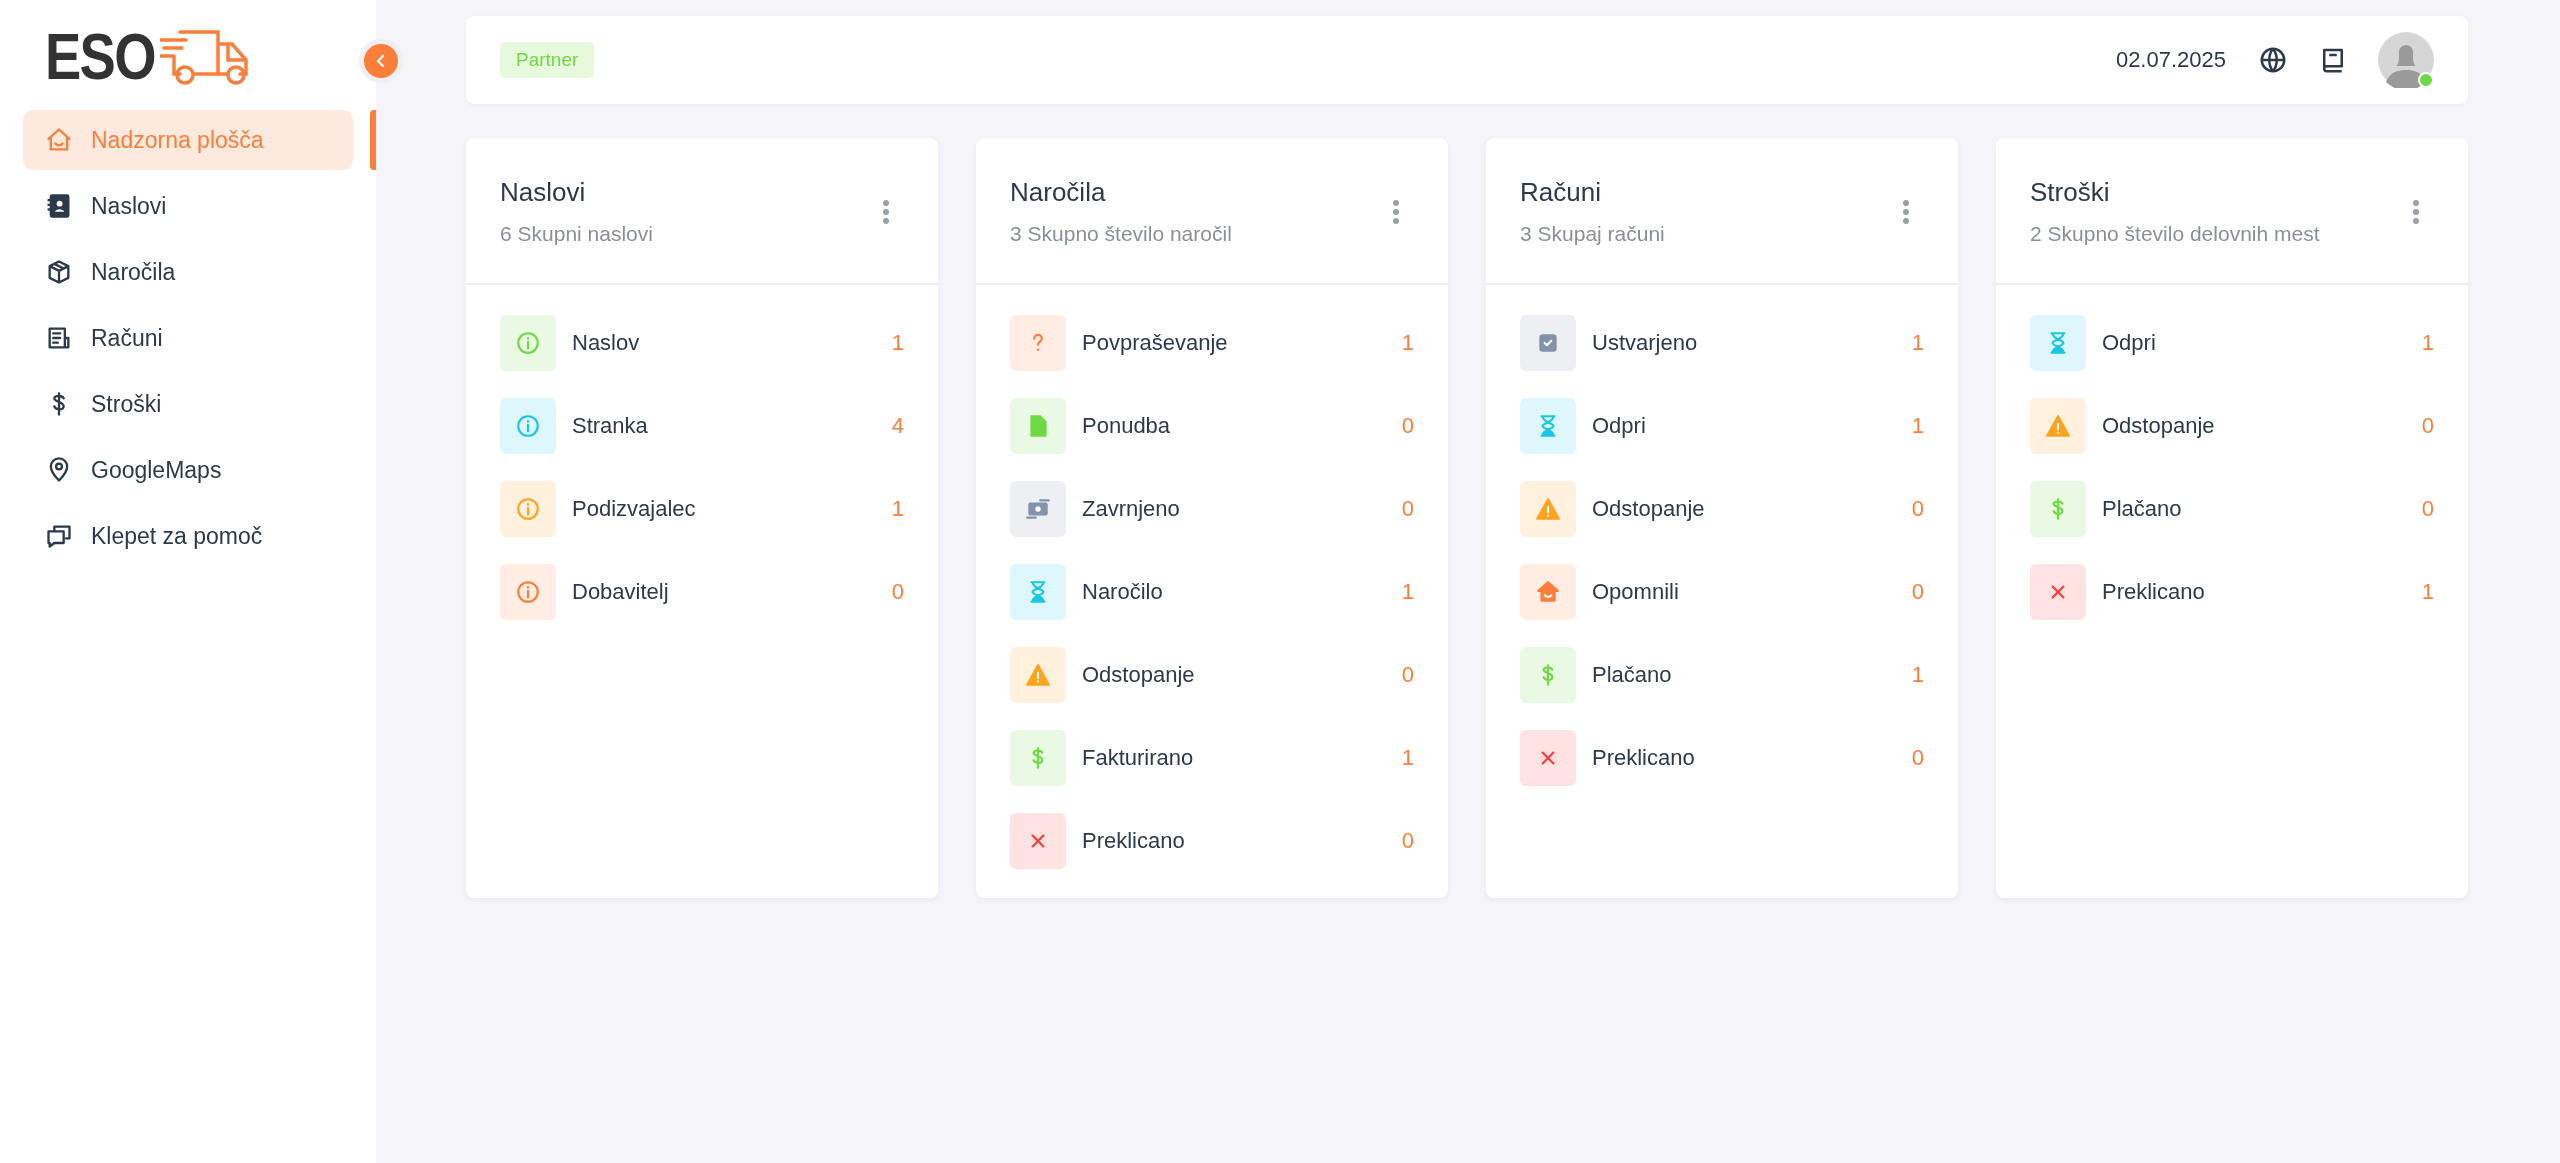 The image size is (2560, 1163). I want to click on status-label: Naslov, so click(606, 343).